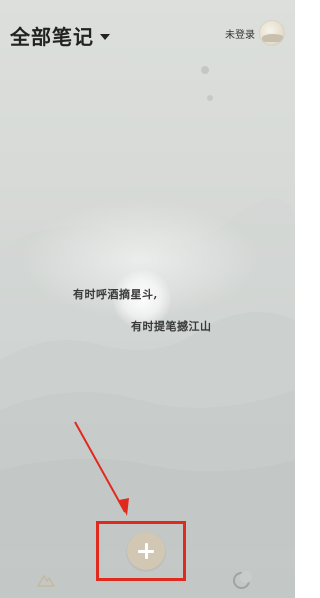 This screenshot has width=320, height=598. Describe the element at coordinates (141, 551) in the screenshot. I see `annotation-highlight-box` at that location.